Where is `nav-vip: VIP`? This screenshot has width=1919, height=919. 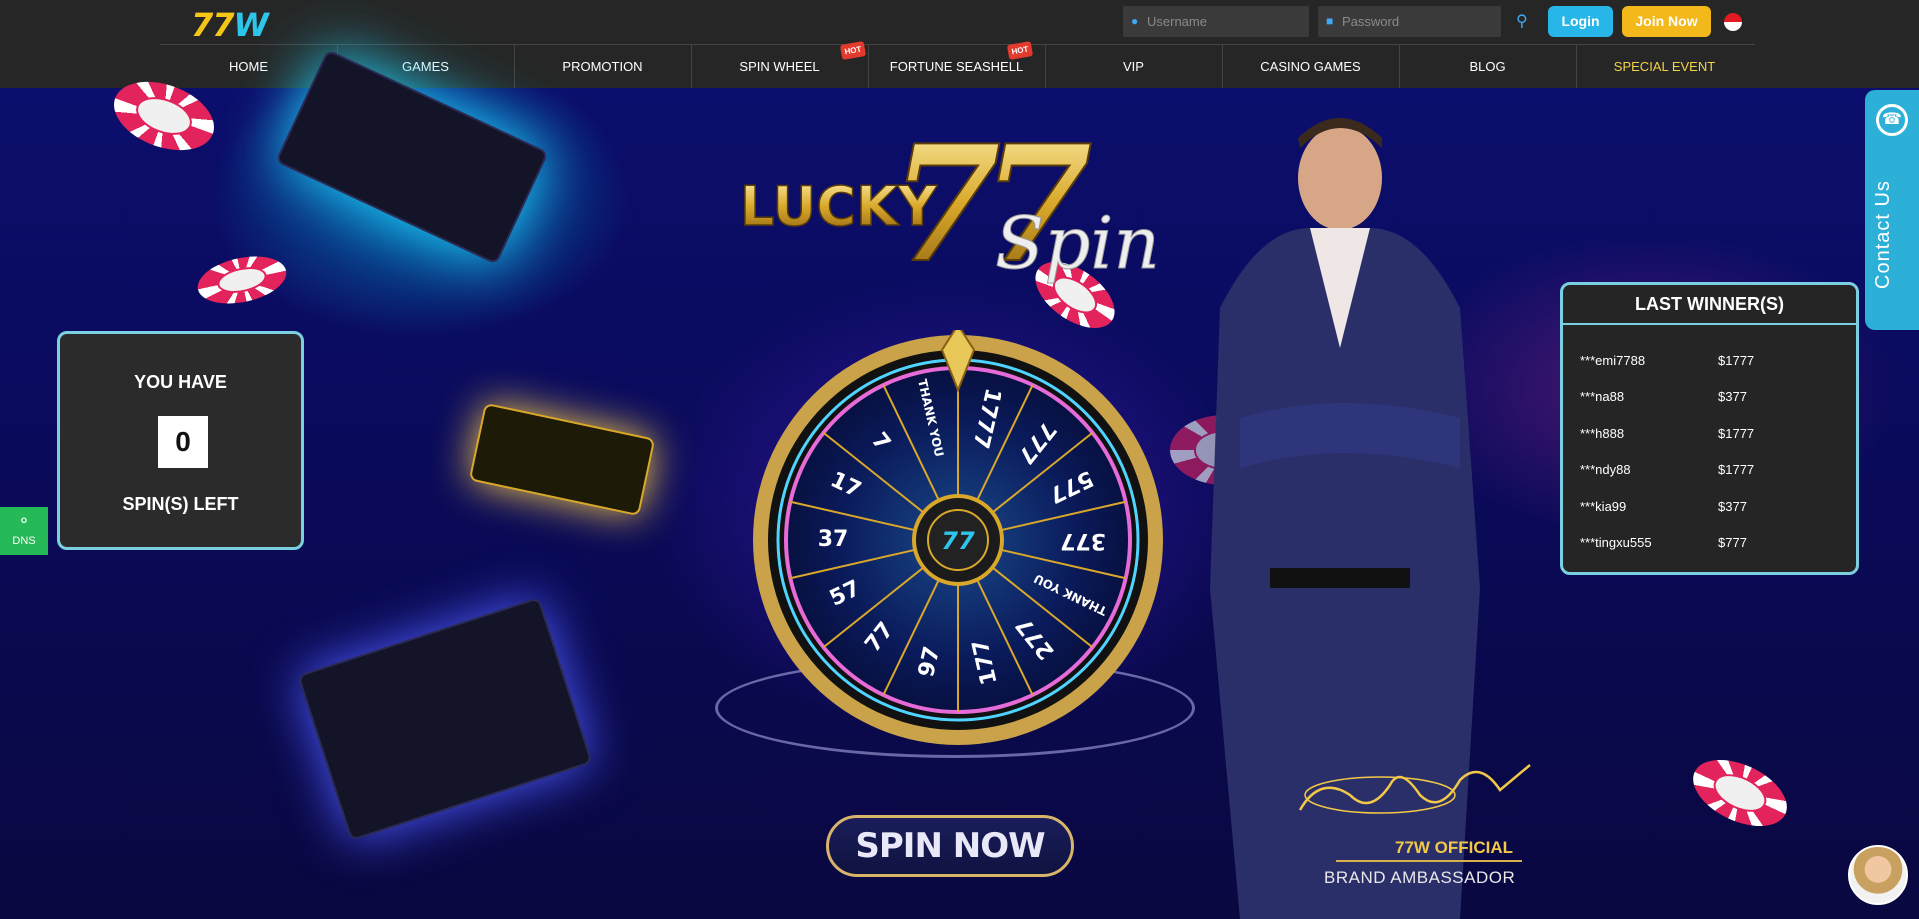
nav-vip: VIP is located at coordinates (1134, 67).